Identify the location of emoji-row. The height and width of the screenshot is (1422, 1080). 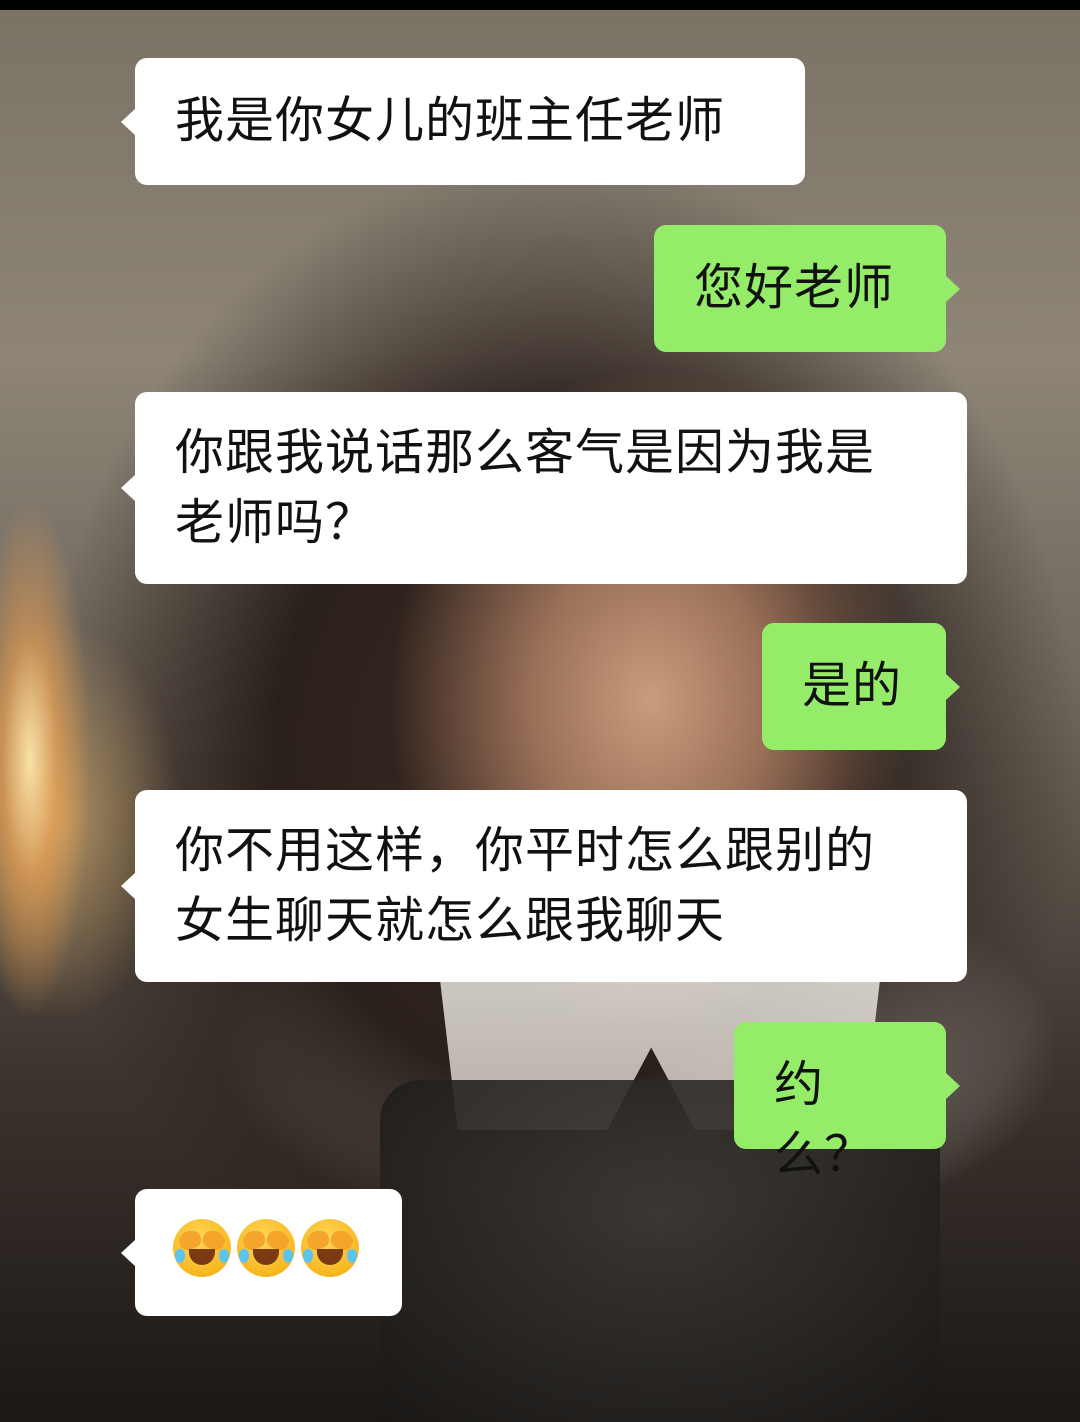
(277, 1248).